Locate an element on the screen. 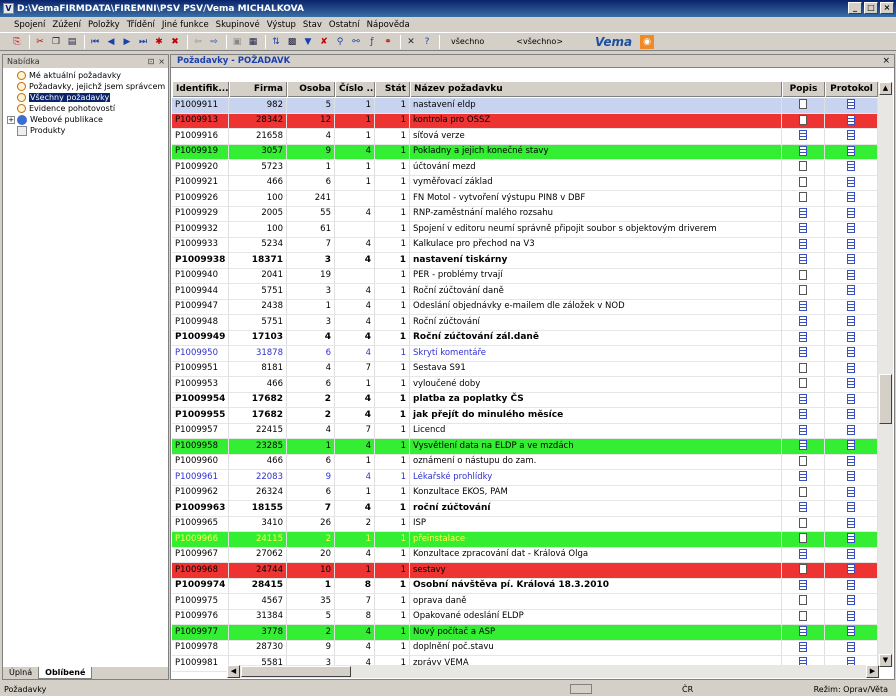  menu-stav: Stav is located at coordinates (312, 25).